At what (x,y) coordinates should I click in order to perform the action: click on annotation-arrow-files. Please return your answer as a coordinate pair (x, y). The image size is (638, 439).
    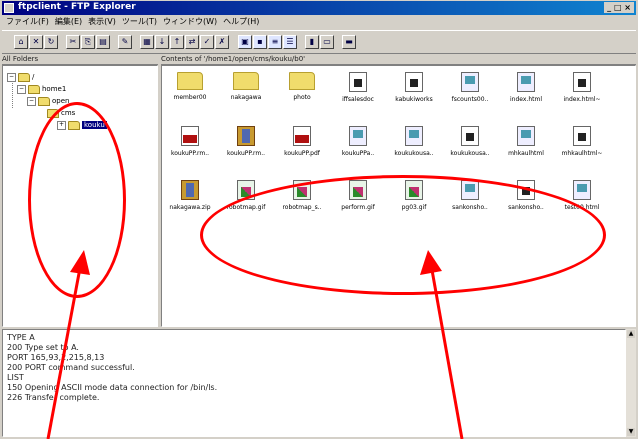
    Looking at the image, I should click on (447, 354).